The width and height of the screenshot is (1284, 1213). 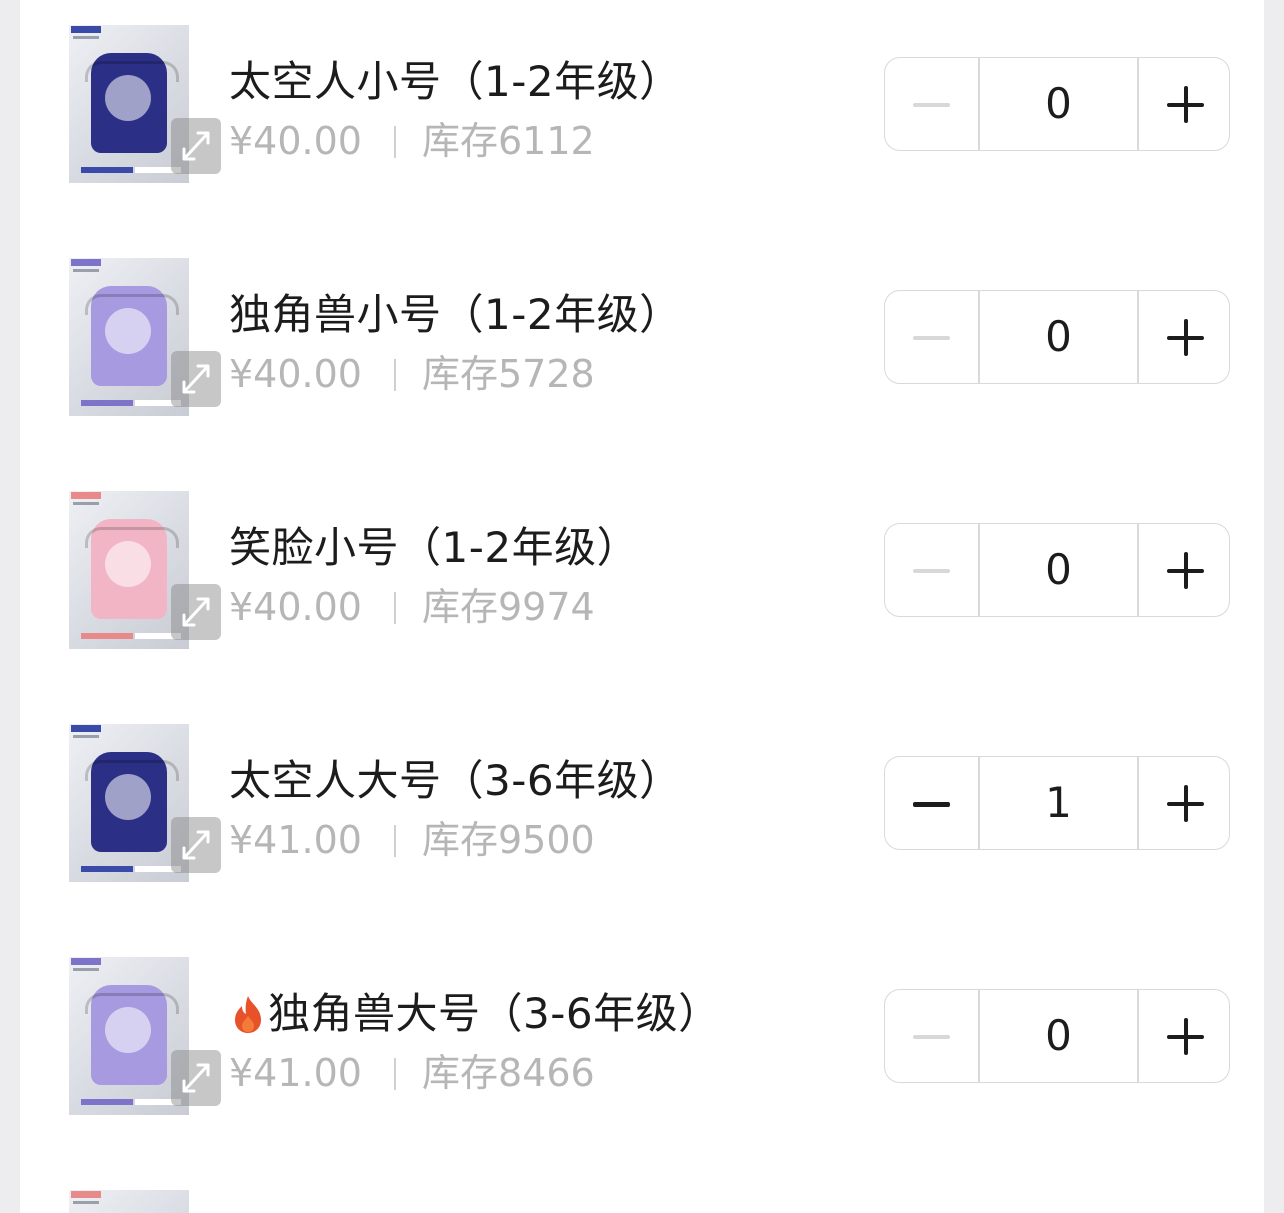 What do you see at coordinates (129, 1201) in the screenshot?
I see `product-thumbnail-partial` at bounding box center [129, 1201].